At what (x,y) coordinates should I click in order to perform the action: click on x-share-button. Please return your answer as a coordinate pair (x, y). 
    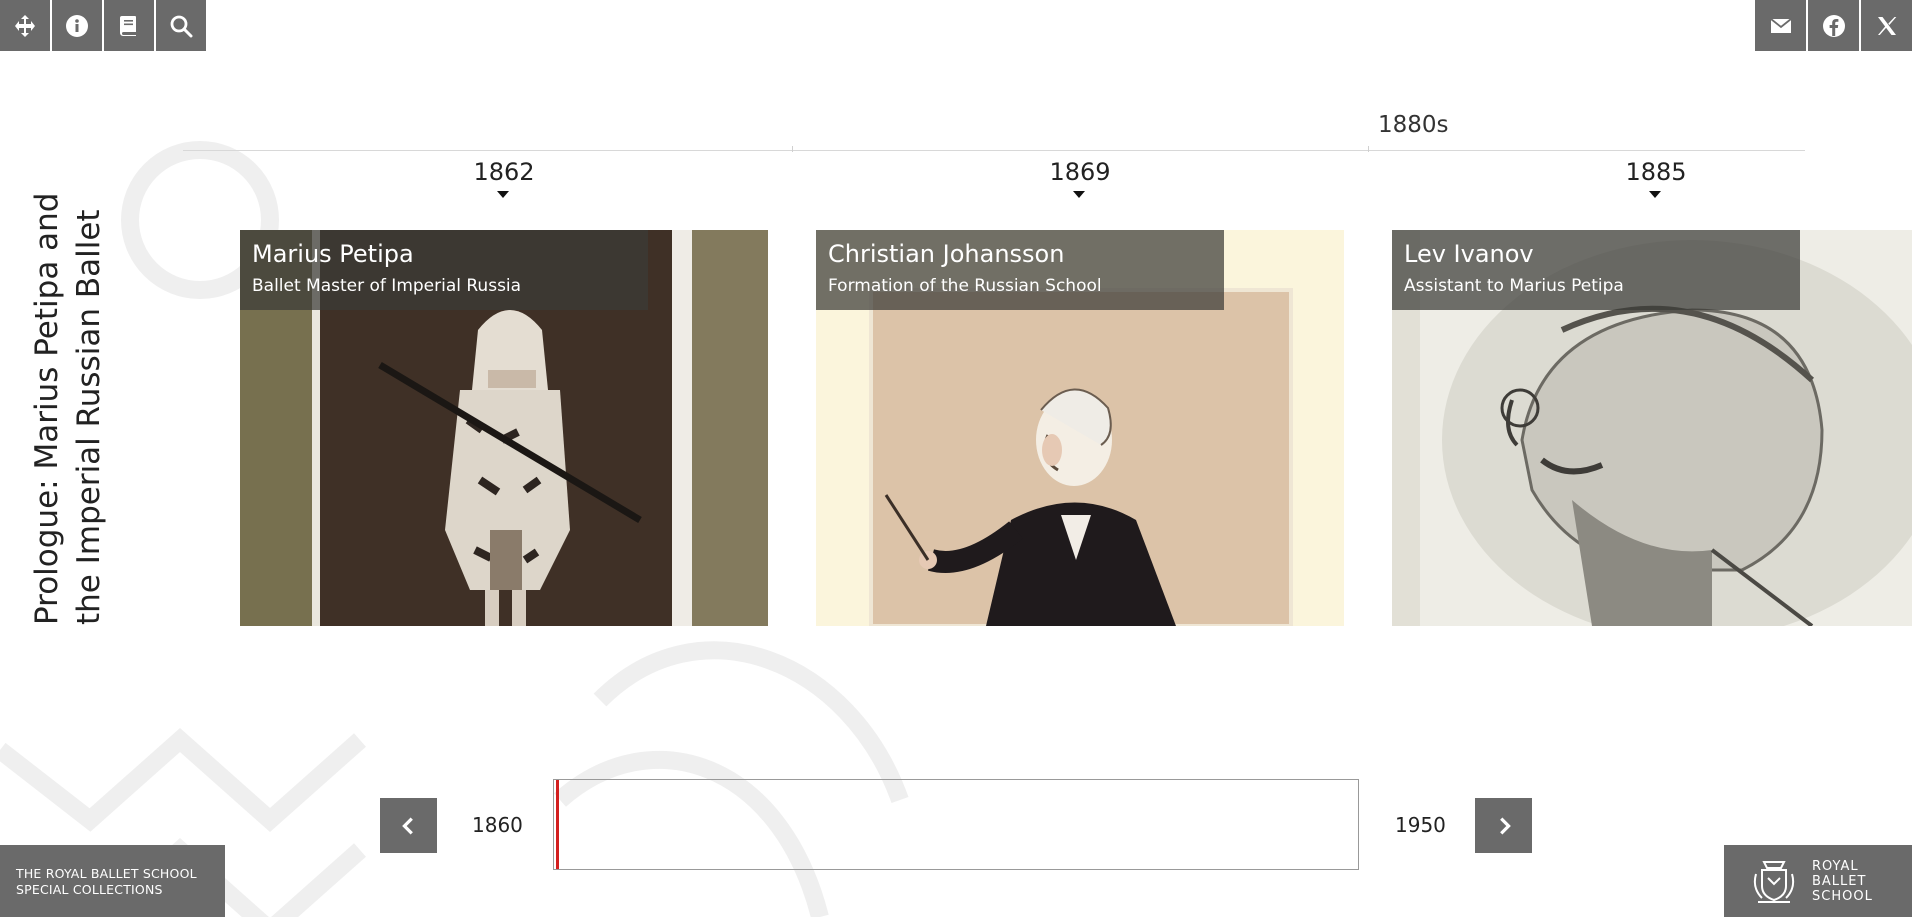
    Looking at the image, I should click on (1886, 25).